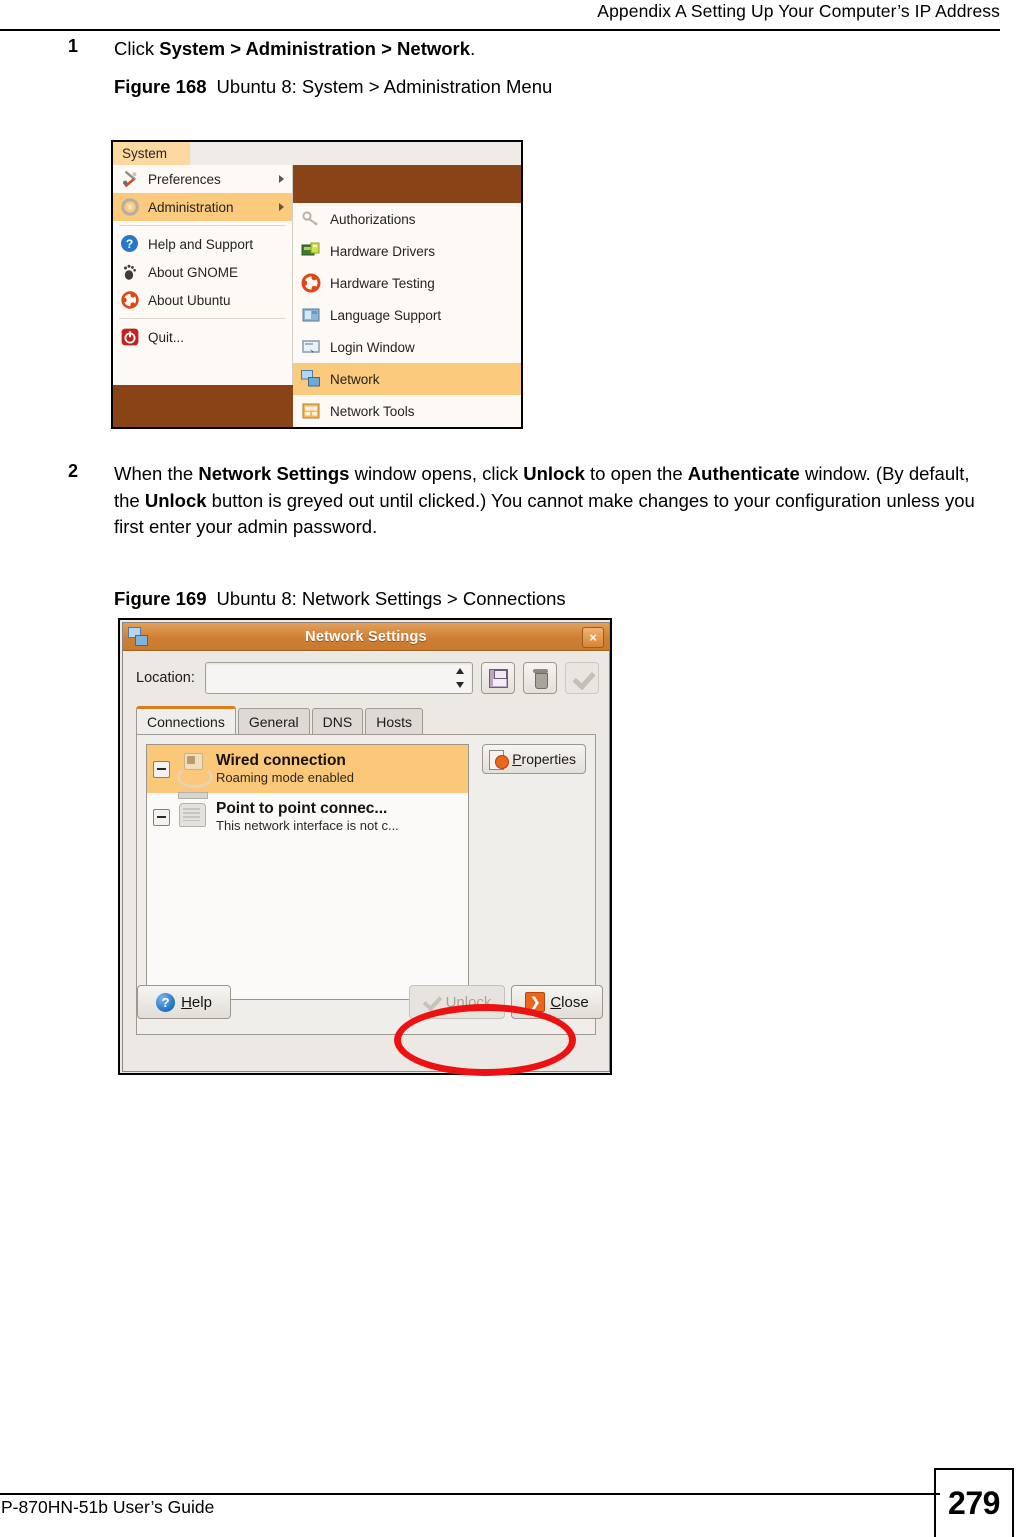  I want to click on location-row: Location:, so click(366, 676).